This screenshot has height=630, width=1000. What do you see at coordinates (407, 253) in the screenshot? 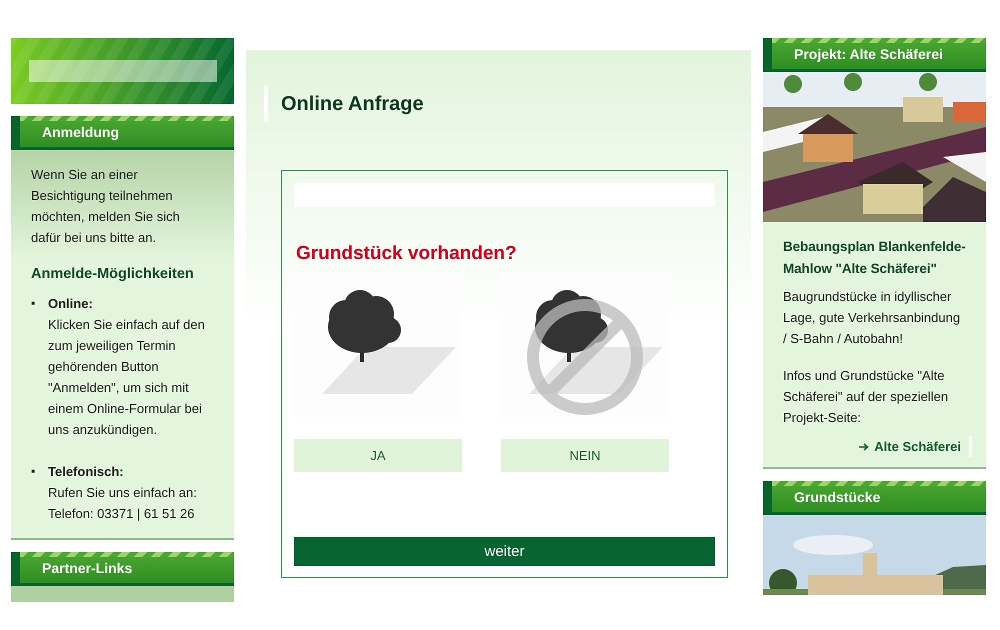
I see `question-text: Grundstück vorhanden?` at bounding box center [407, 253].